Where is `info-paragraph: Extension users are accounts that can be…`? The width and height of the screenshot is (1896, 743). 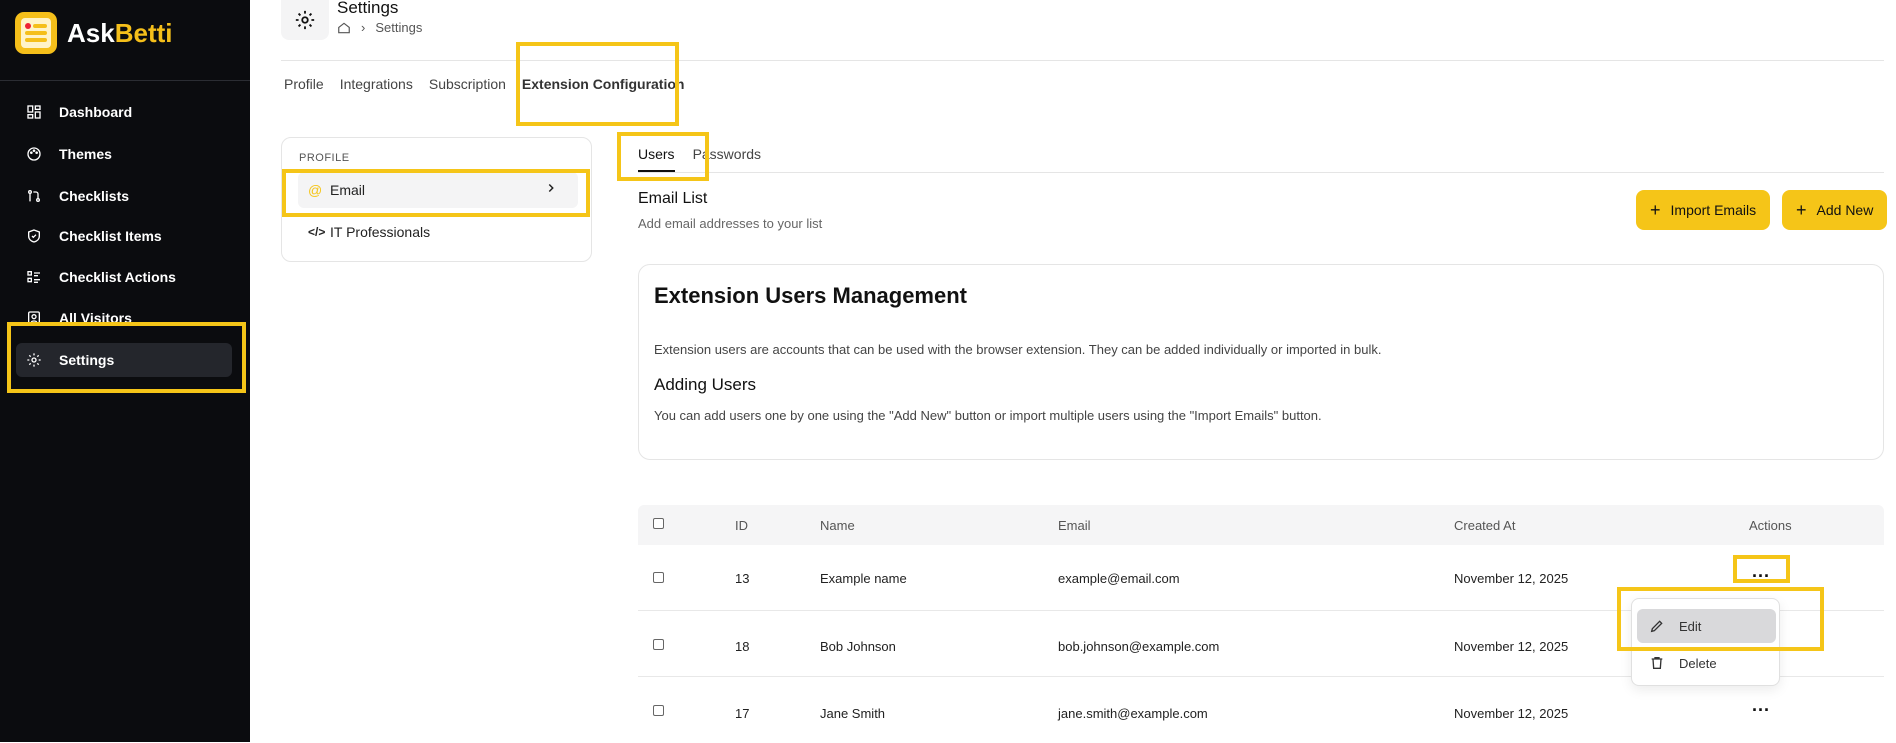
info-paragraph: Extension users are accounts that can be… is located at coordinates (1018, 349).